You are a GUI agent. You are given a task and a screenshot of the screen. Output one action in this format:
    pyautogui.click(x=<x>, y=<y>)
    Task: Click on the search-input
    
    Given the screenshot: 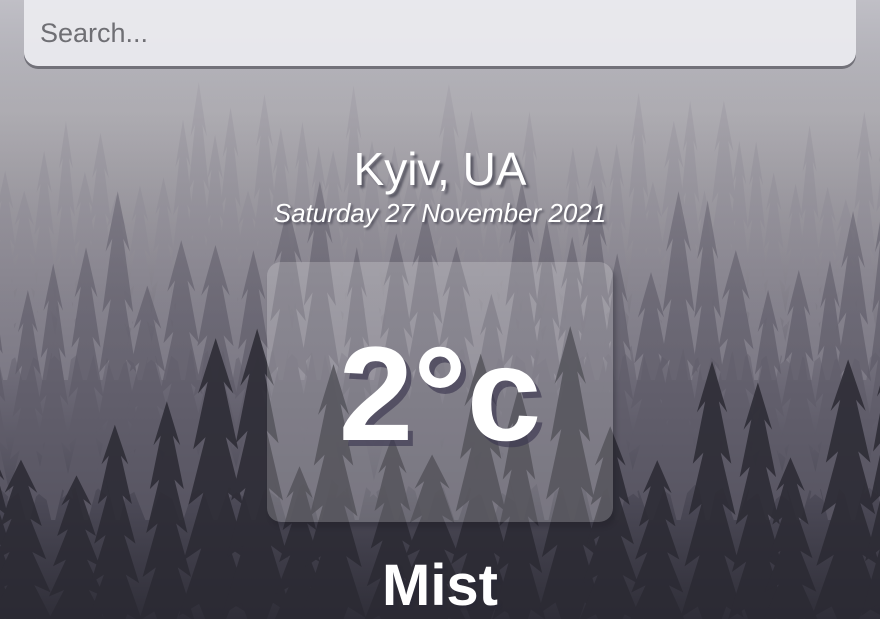 What is the action you would take?
    pyautogui.click(x=440, y=33)
    